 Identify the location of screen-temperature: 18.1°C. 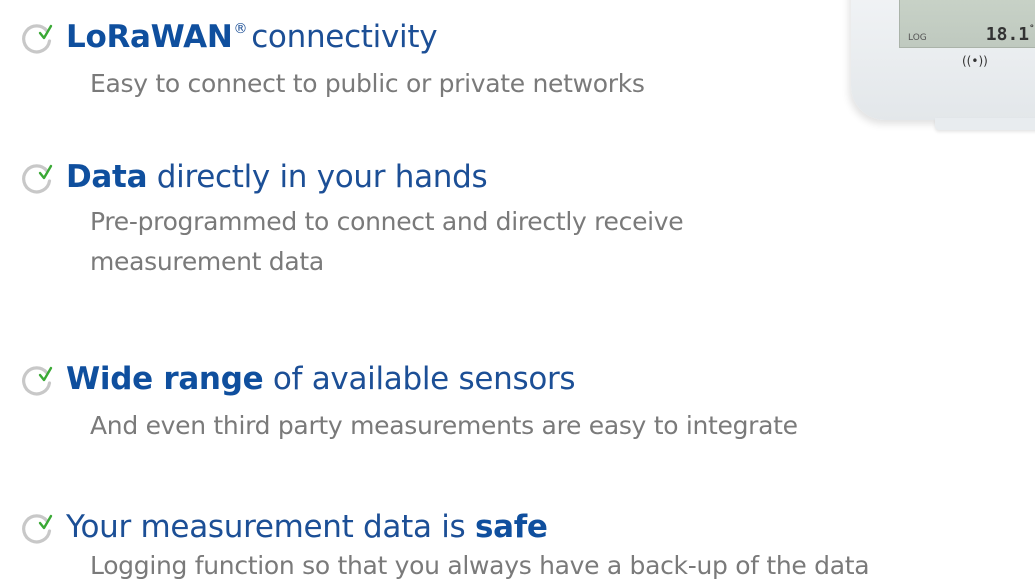
(1010, 34).